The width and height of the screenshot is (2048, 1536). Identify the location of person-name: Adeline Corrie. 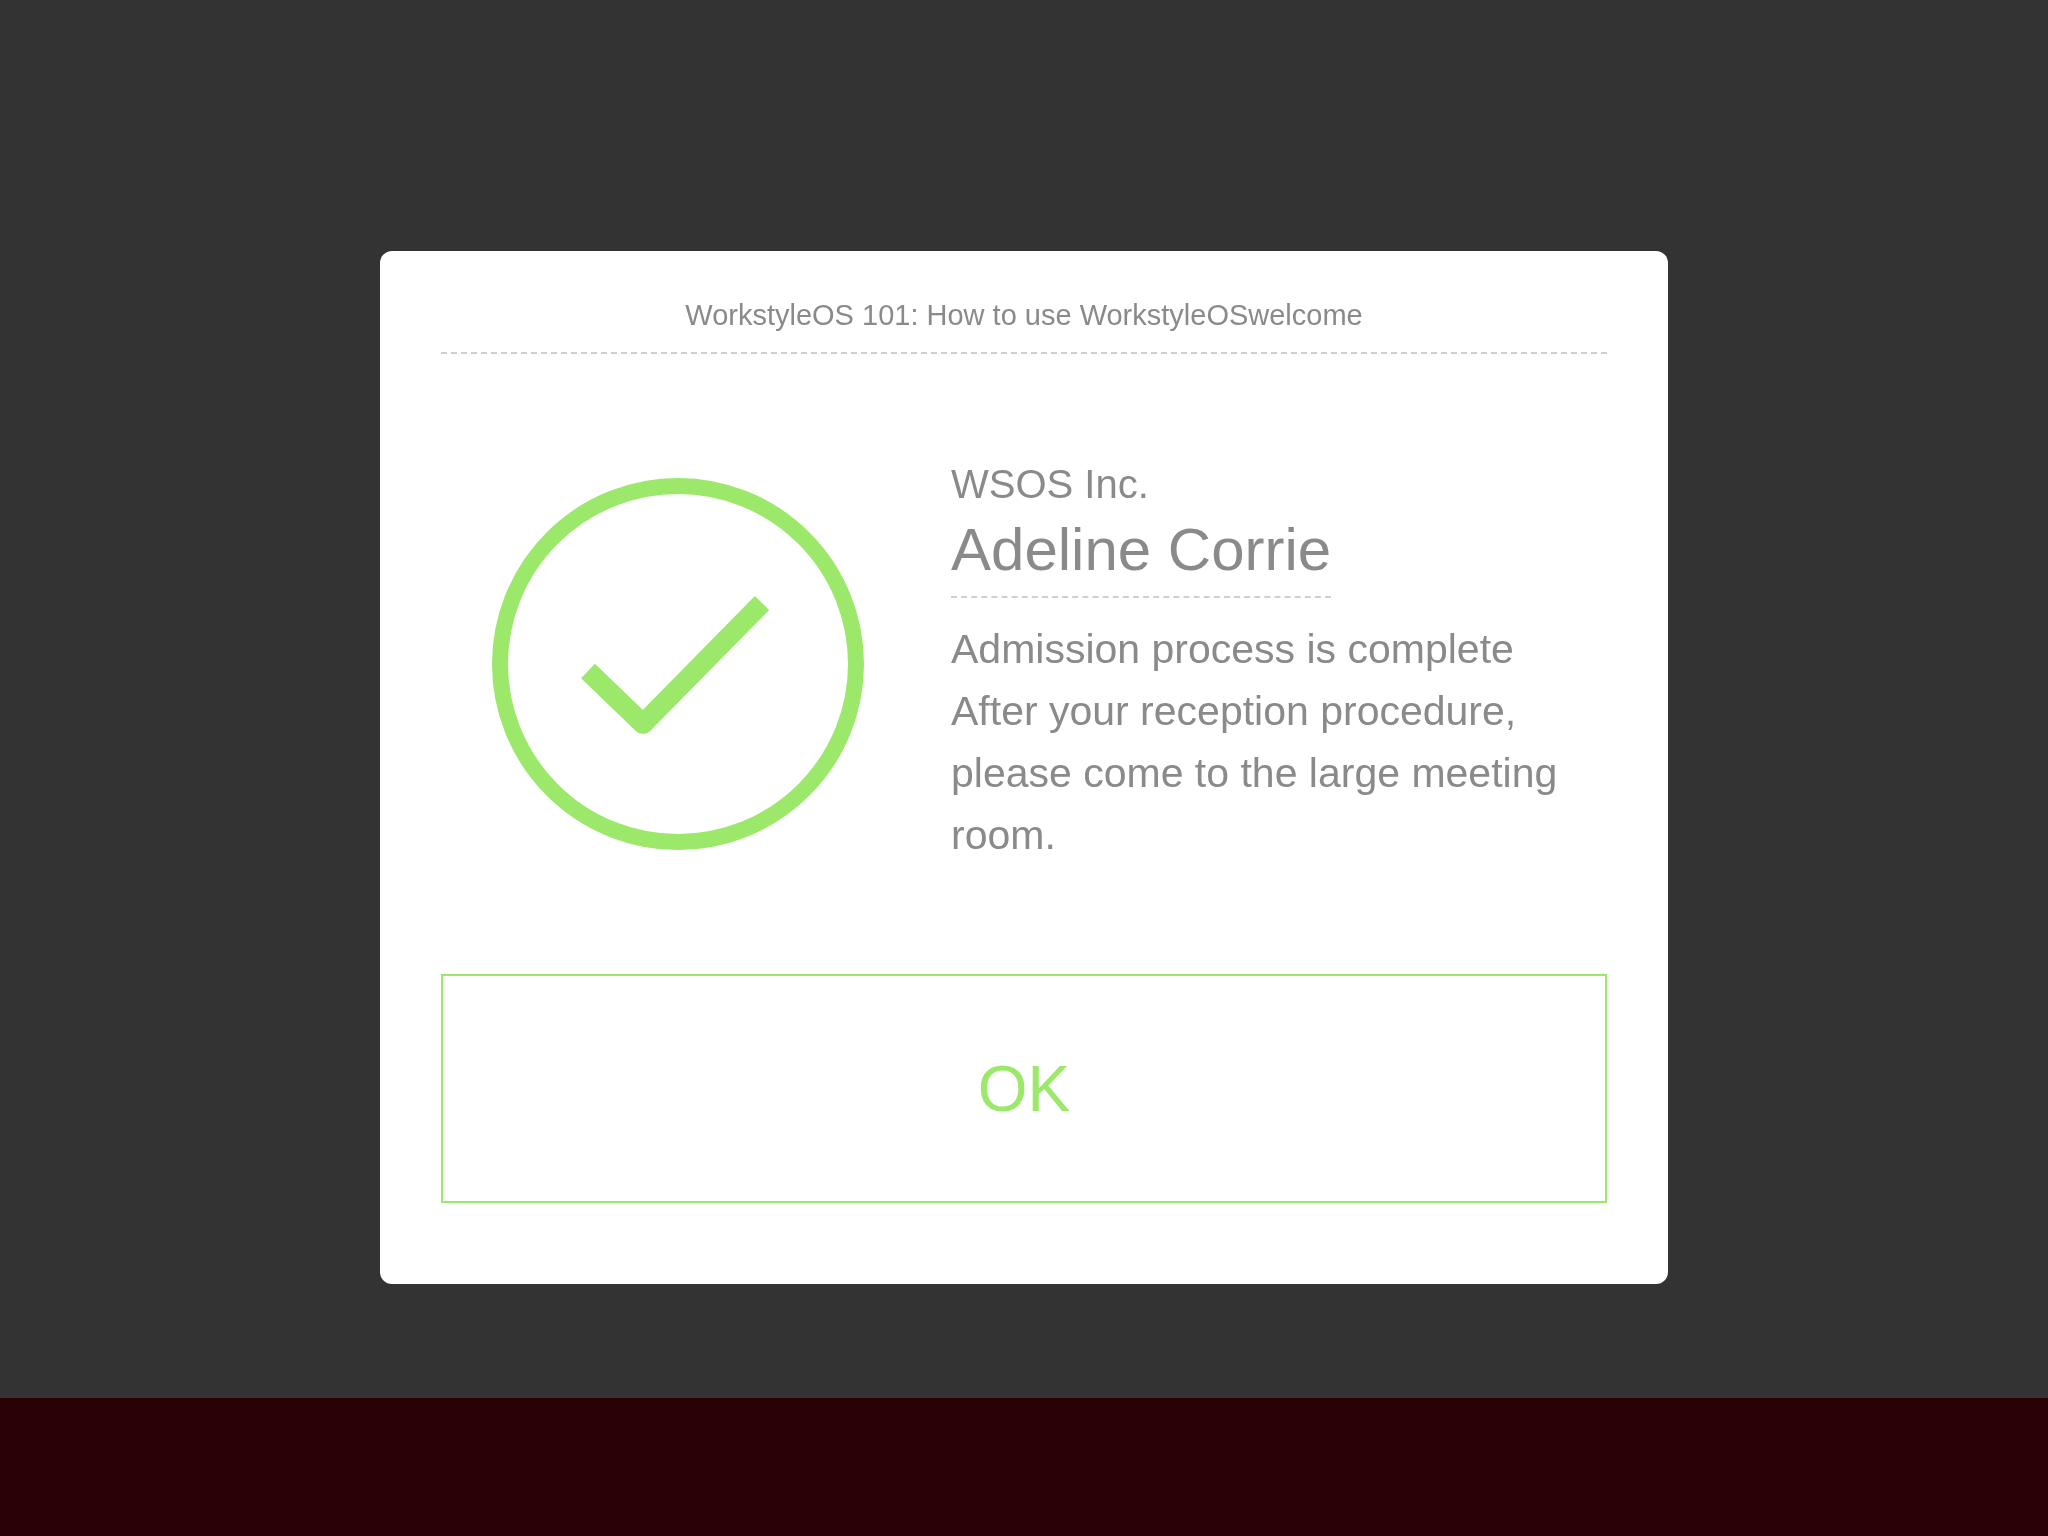
(1141, 552).